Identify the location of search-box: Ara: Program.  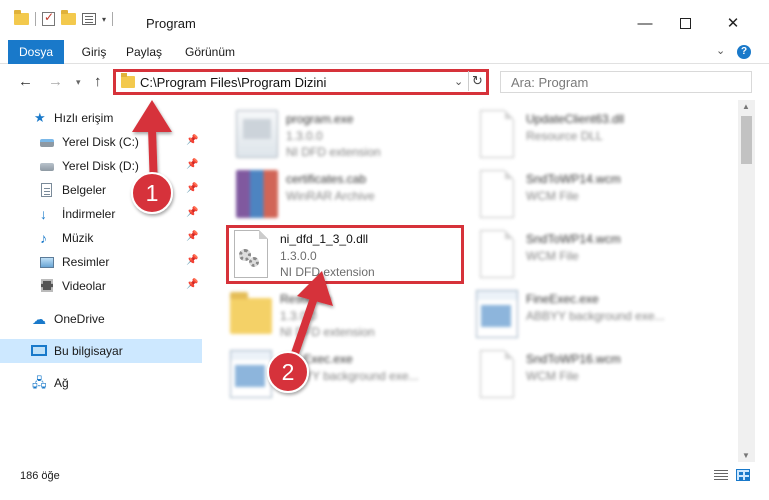
(626, 82).